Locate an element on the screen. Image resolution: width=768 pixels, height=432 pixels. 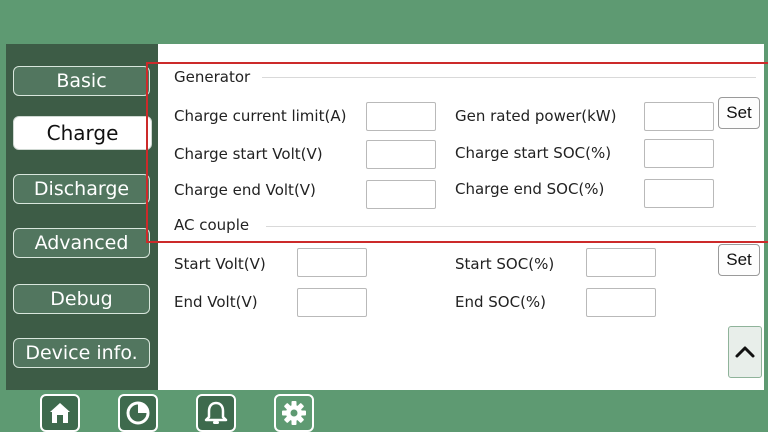
chevron-up-icon is located at coordinates (745, 352).